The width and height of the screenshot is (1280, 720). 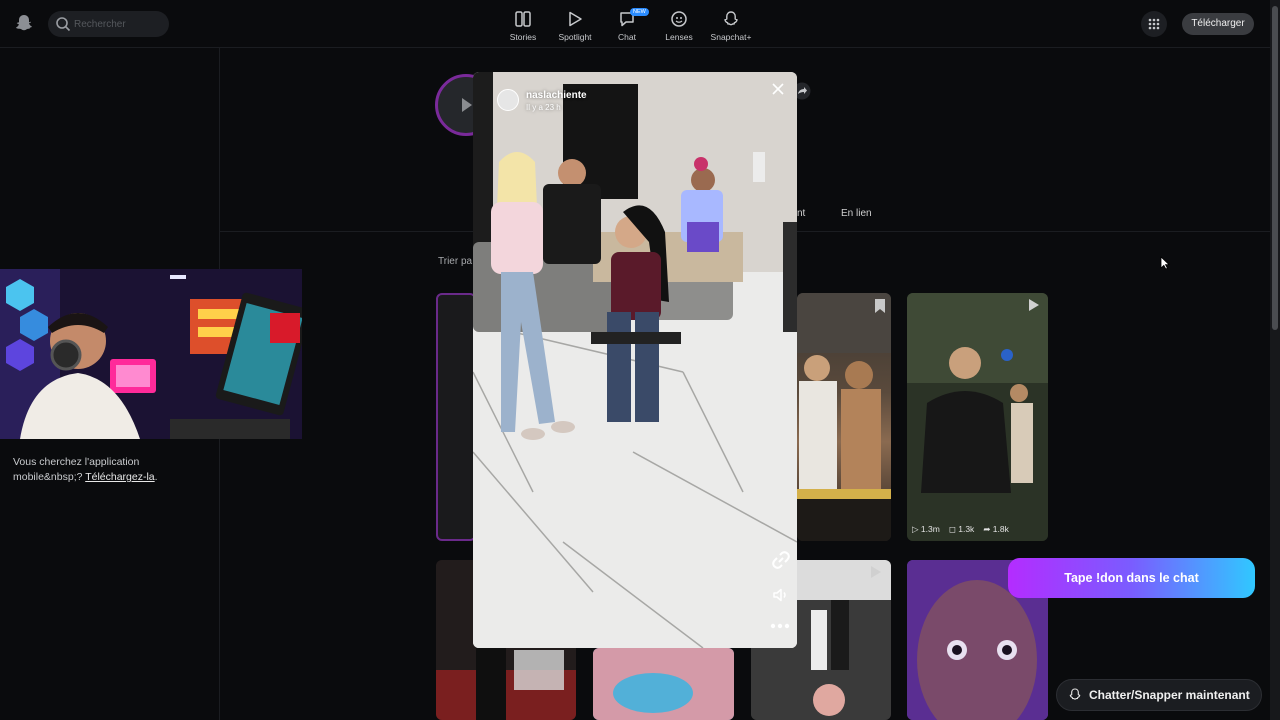 I want to click on app-message-suffix: ., so click(x=156, y=477).